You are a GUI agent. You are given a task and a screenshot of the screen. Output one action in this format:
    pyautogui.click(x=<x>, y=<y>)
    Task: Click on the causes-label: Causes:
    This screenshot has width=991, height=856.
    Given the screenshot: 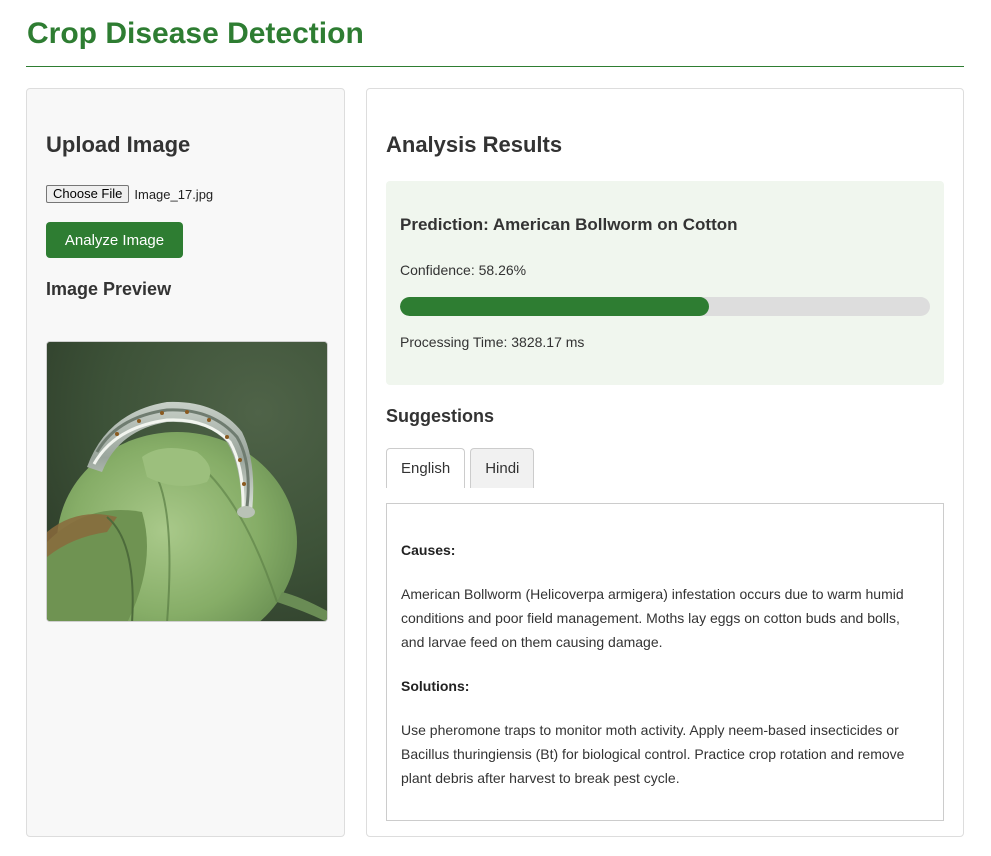 What is the action you would take?
    pyautogui.click(x=428, y=550)
    